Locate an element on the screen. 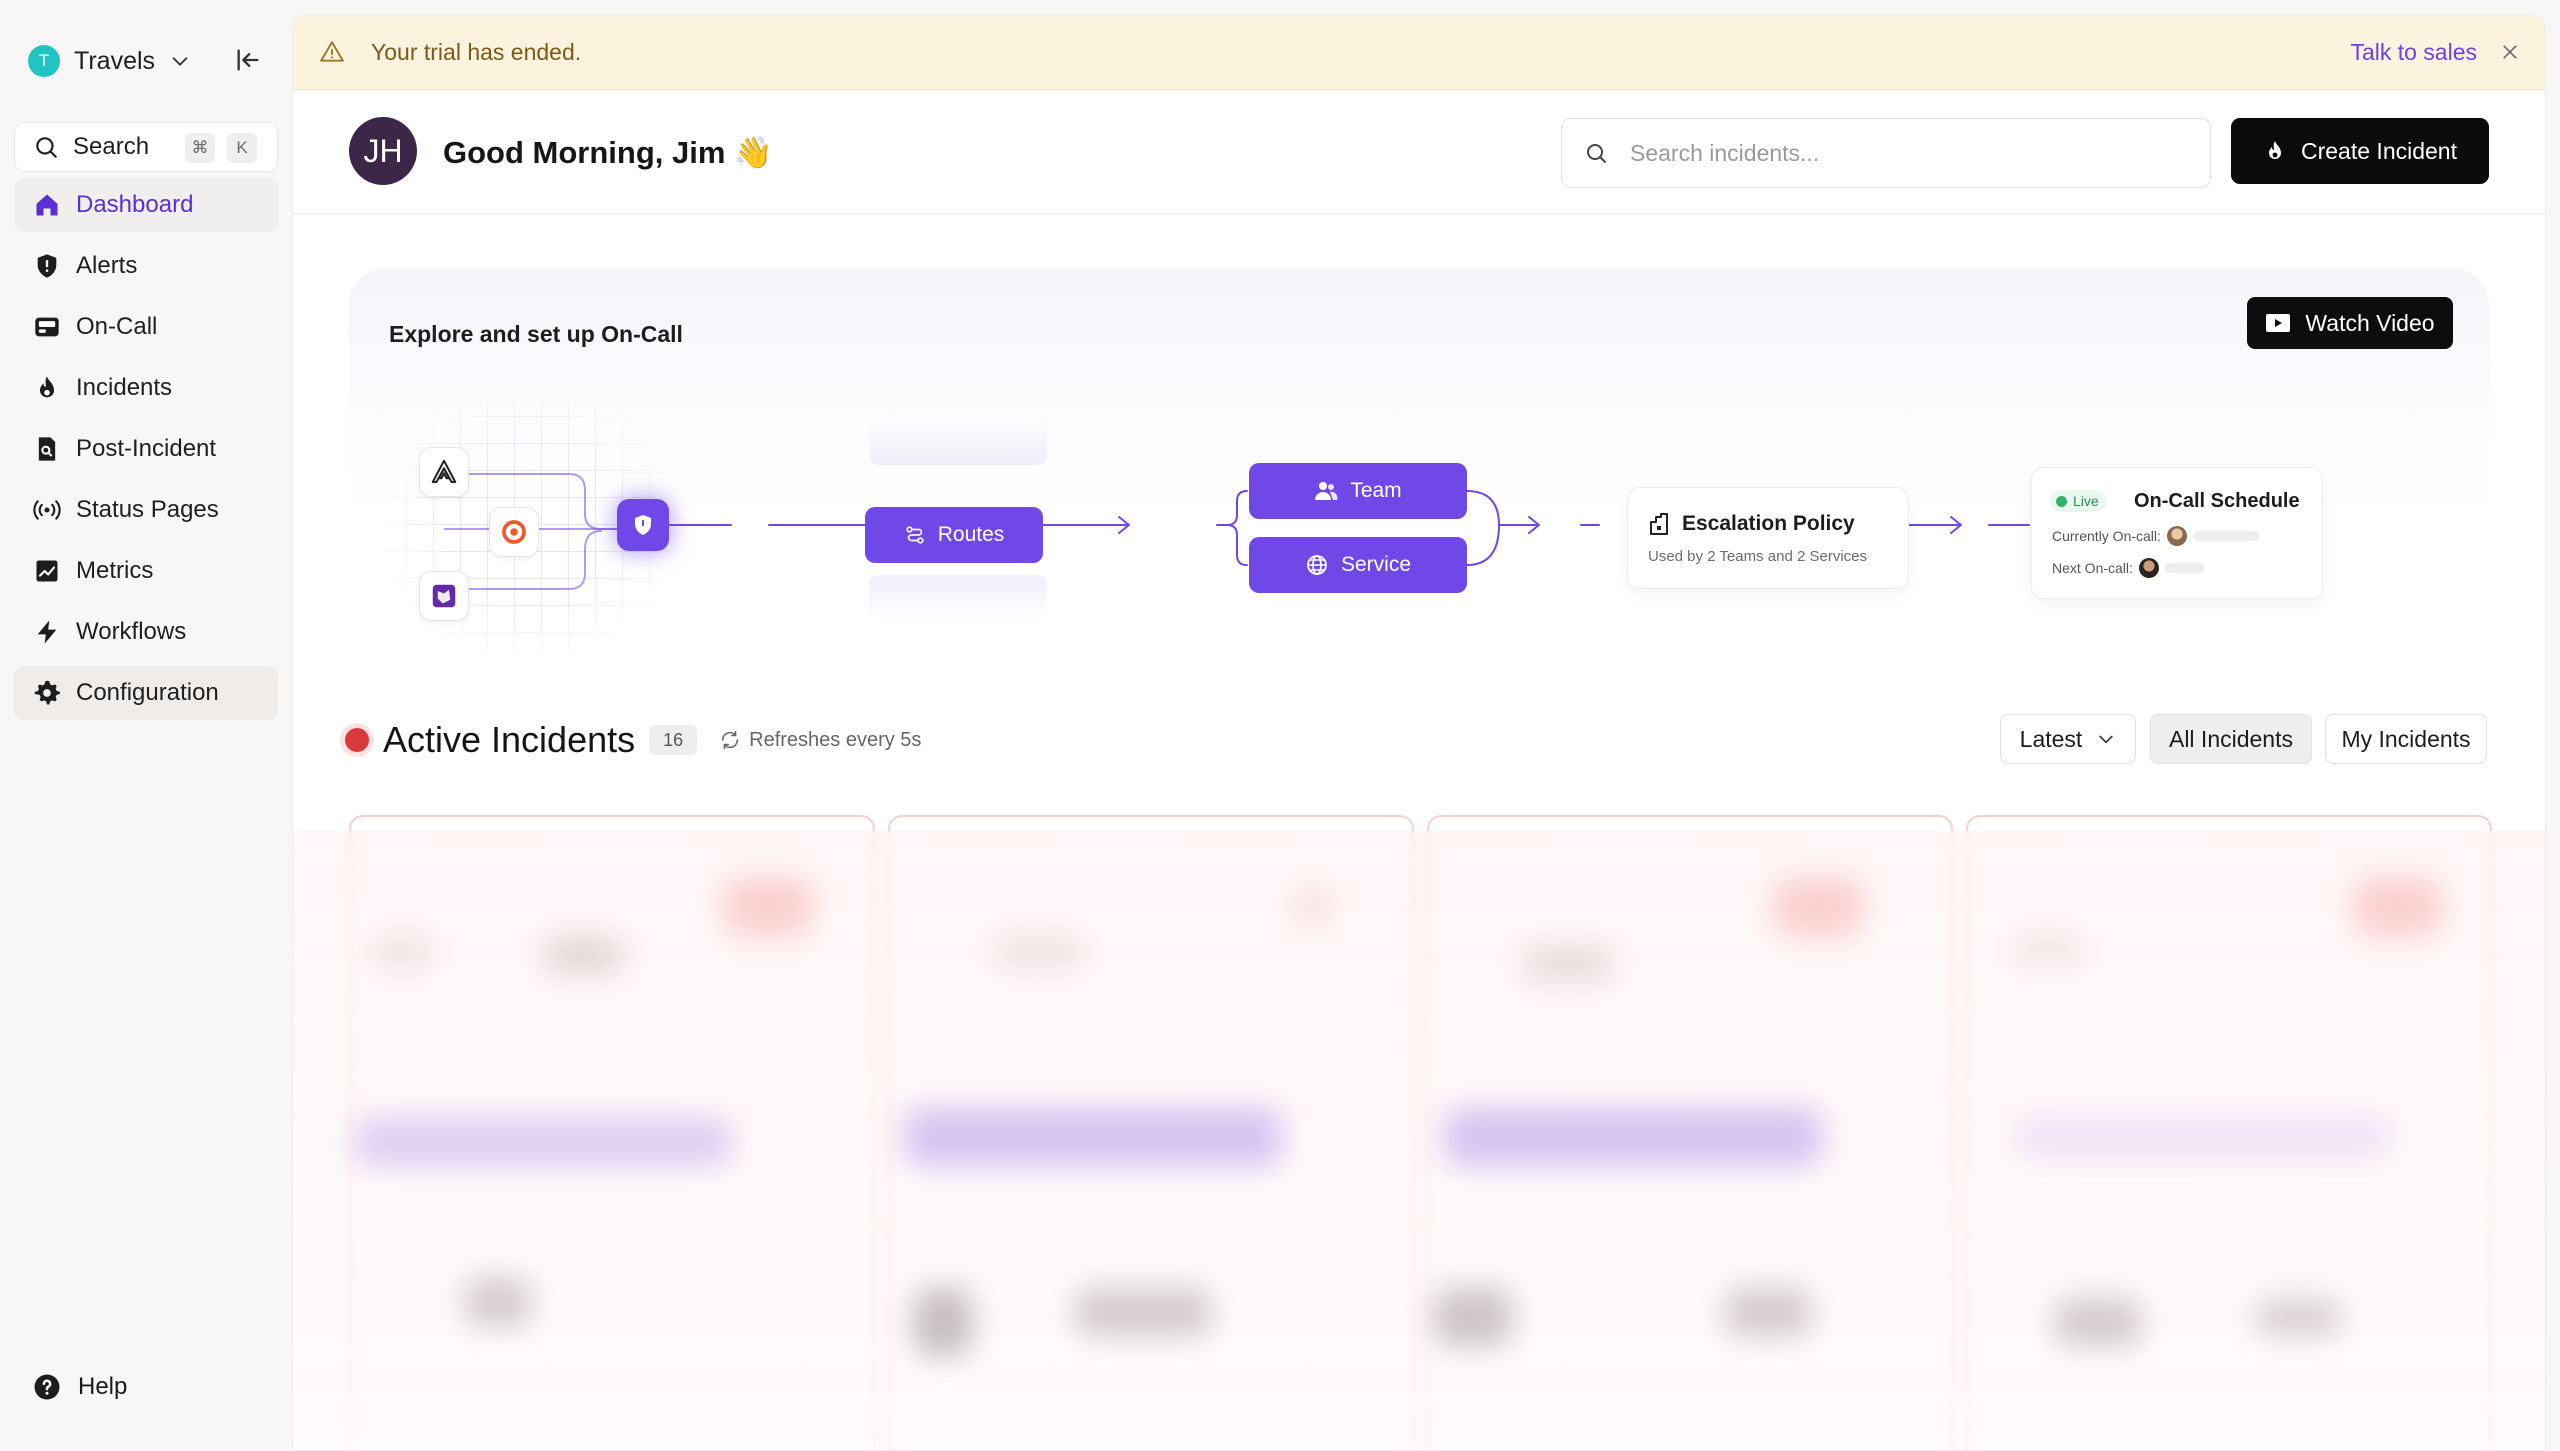 The height and width of the screenshot is (1451, 2560). warning-icon is located at coordinates (332, 51).